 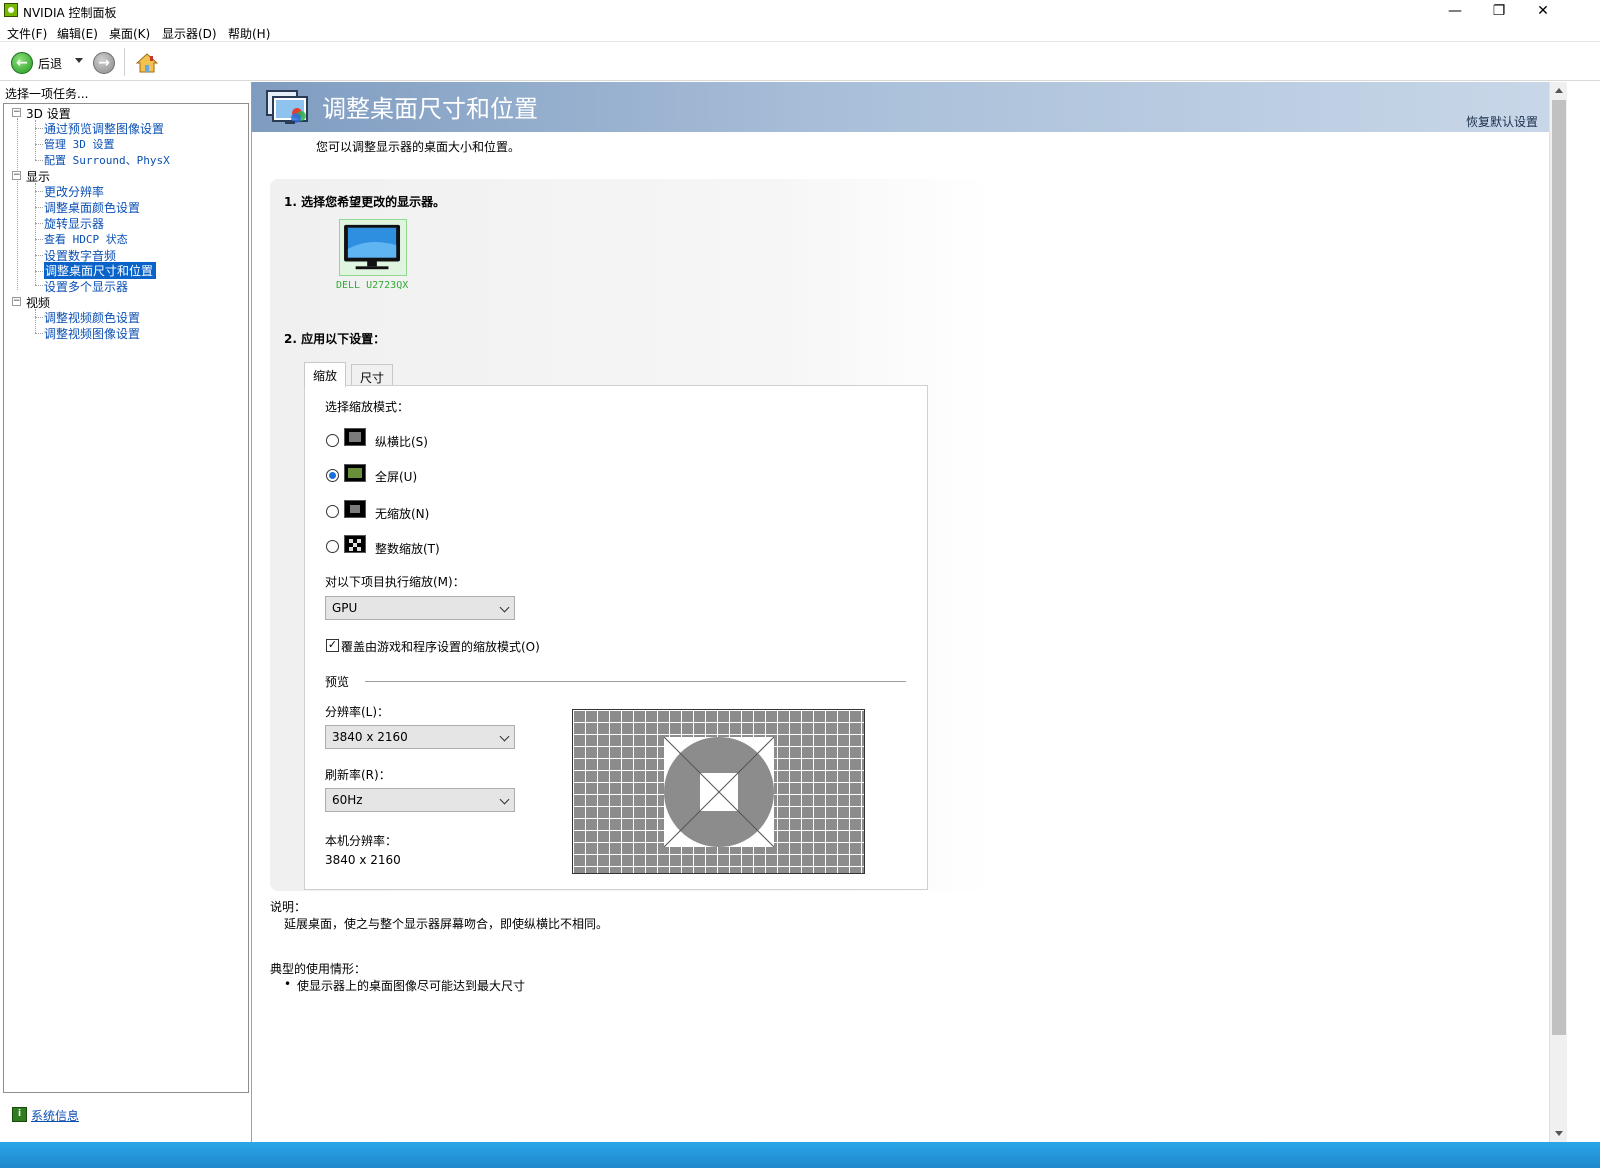 What do you see at coordinates (1559, 567) in the screenshot?
I see `scrollbar-thumb` at bounding box center [1559, 567].